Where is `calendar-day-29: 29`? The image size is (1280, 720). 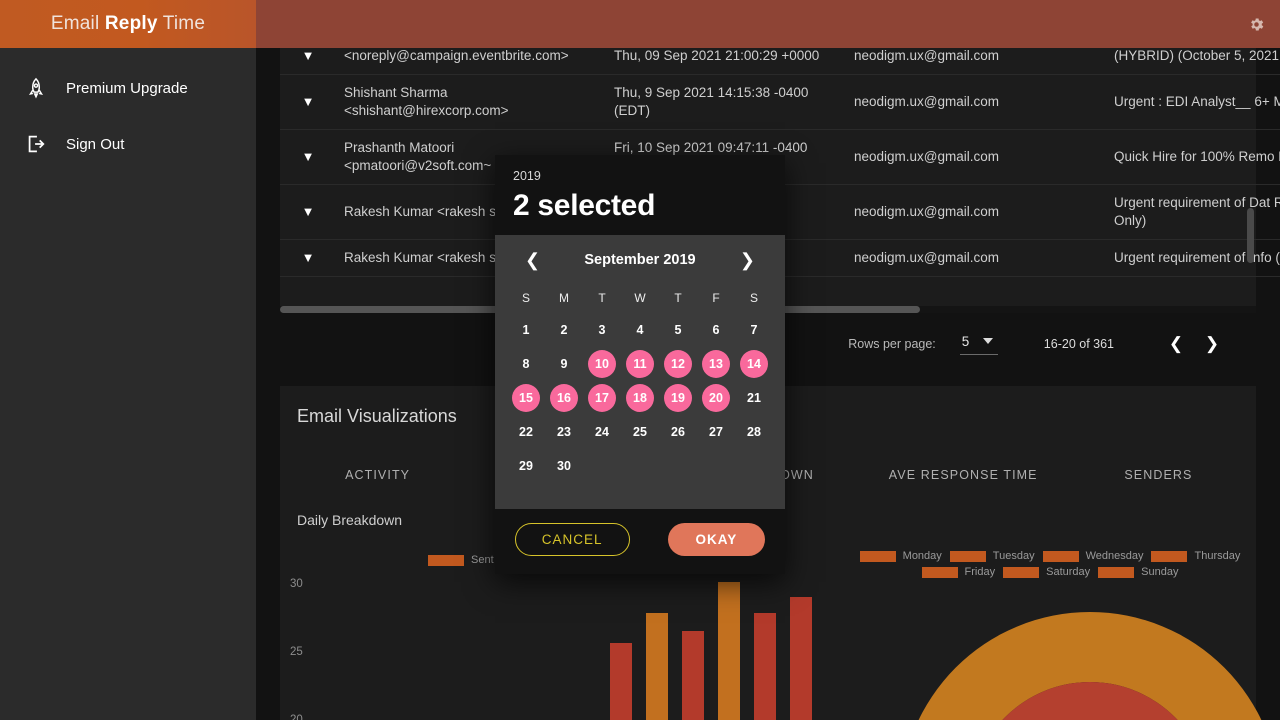 calendar-day-29: 29 is located at coordinates (526, 466).